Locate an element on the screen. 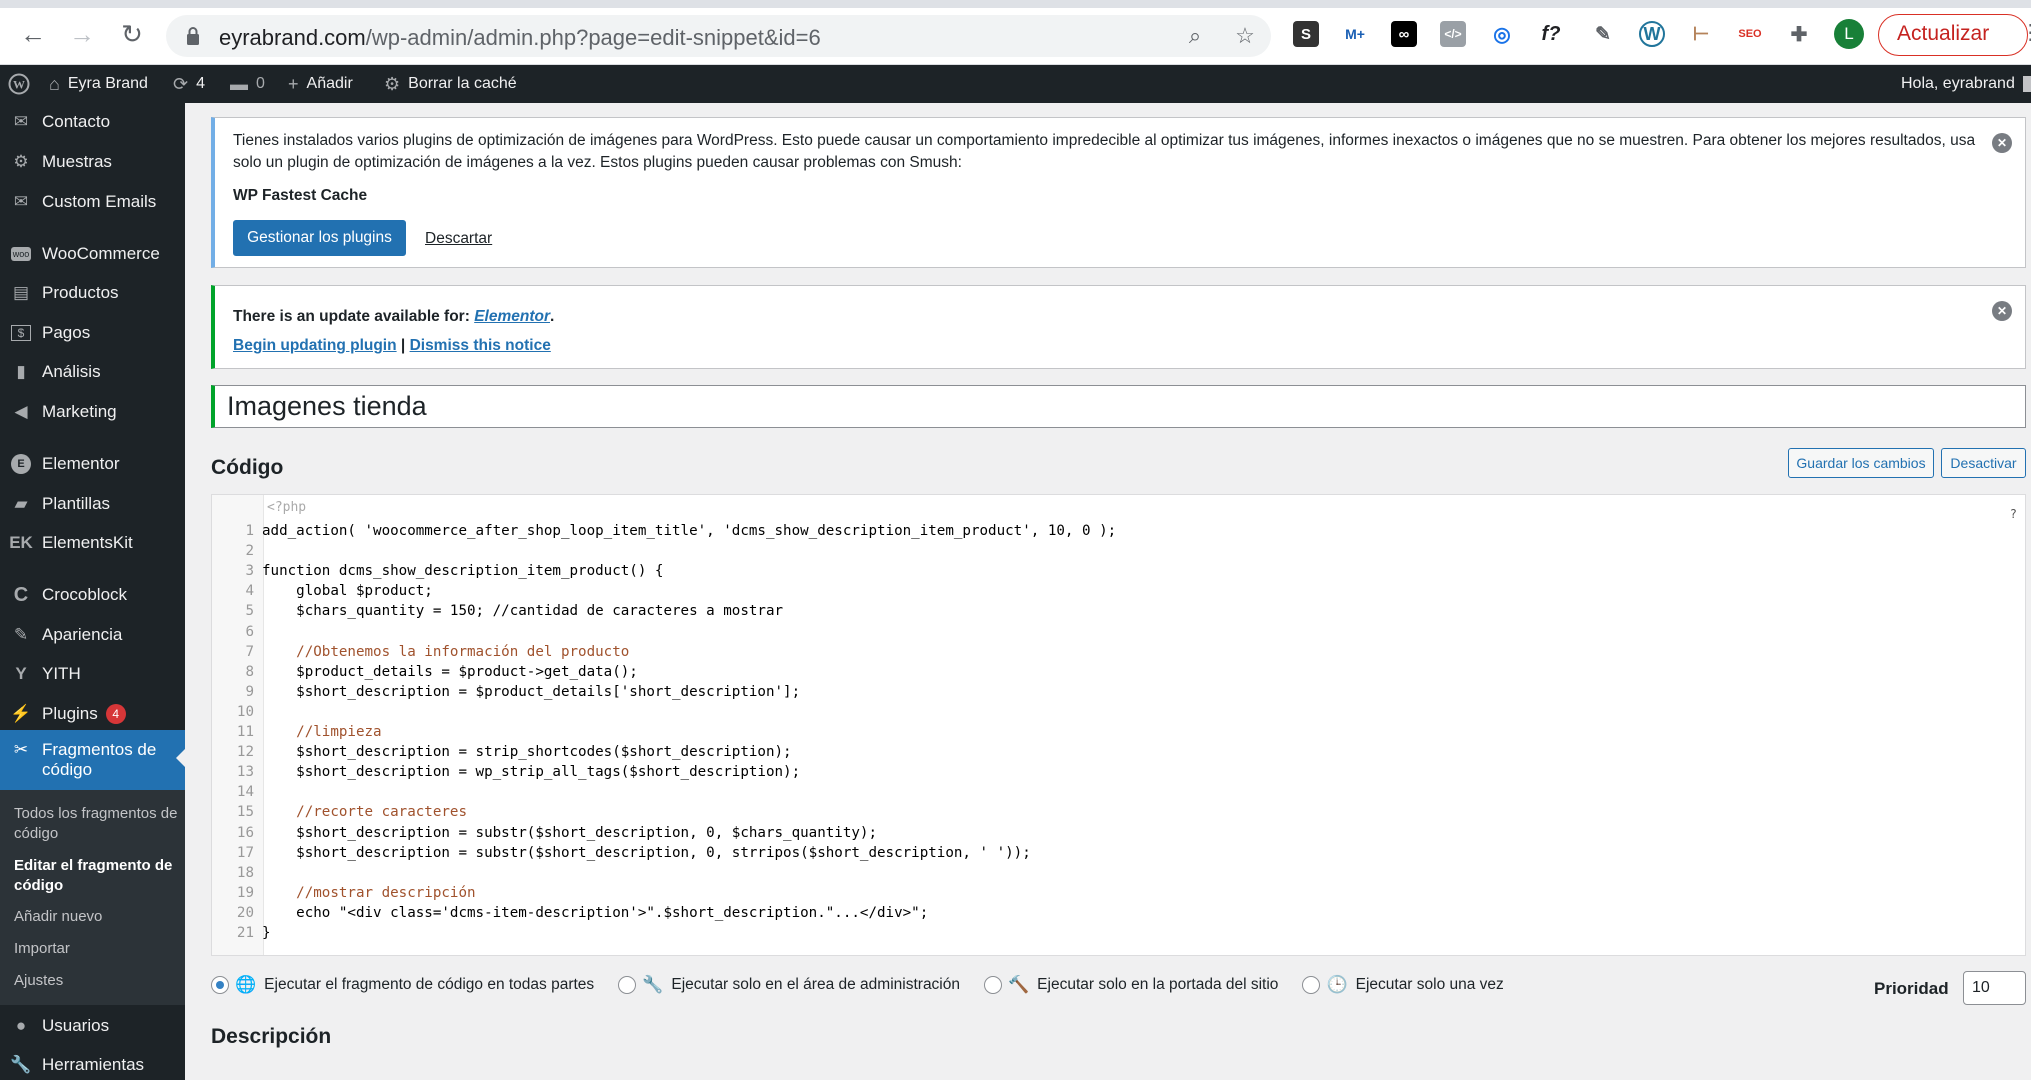  ext-wordpress-icon: W is located at coordinates (1652, 34).